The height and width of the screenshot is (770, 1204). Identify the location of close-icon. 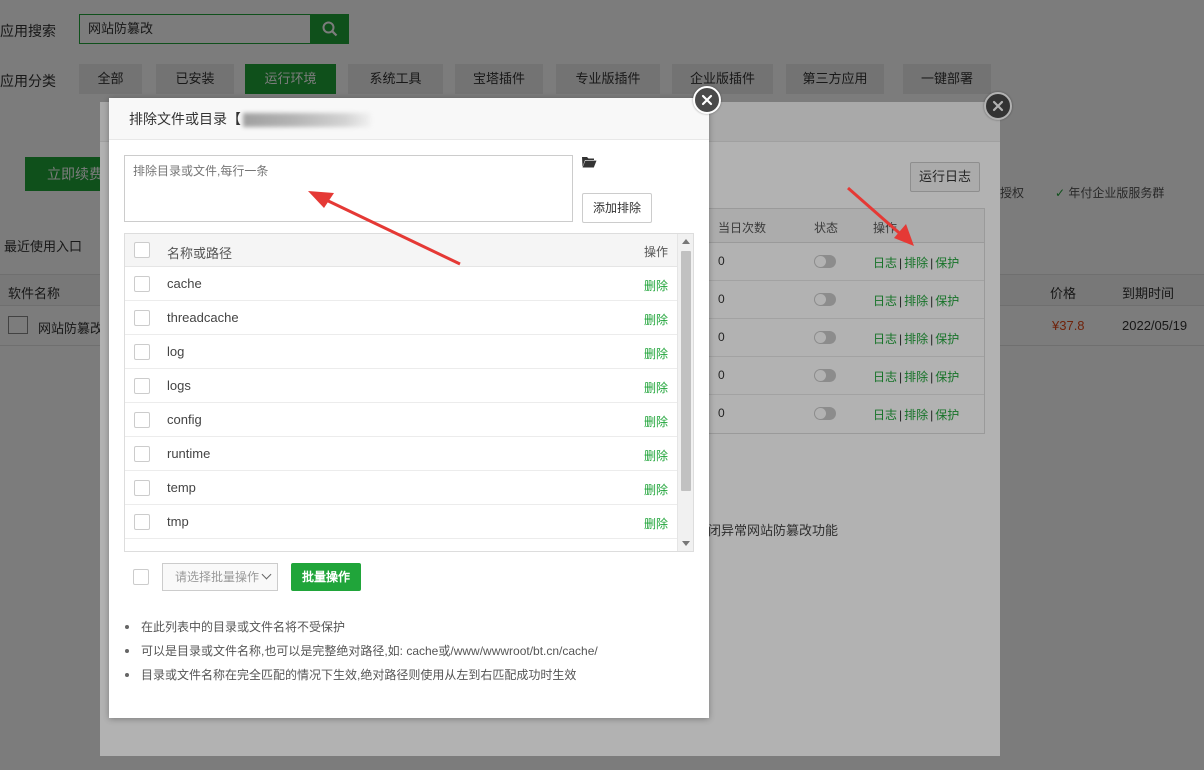
(707, 100).